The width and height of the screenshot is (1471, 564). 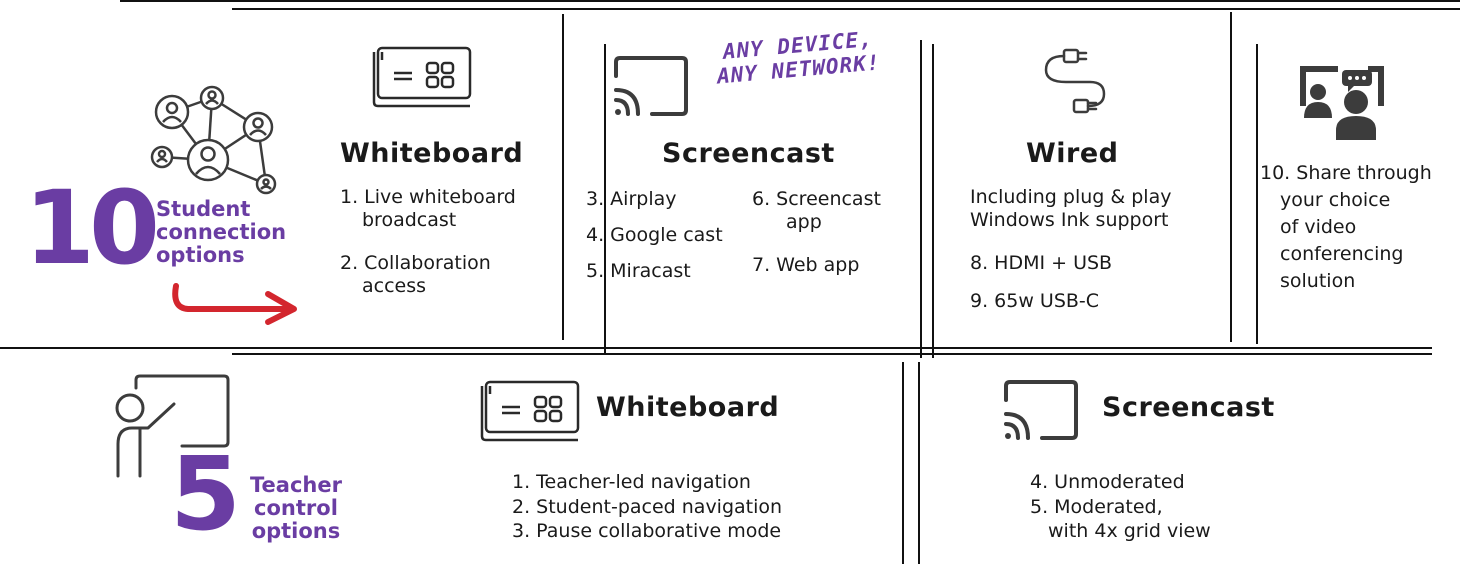 I want to click on student-screencast-title: Screencast, so click(x=748, y=153).